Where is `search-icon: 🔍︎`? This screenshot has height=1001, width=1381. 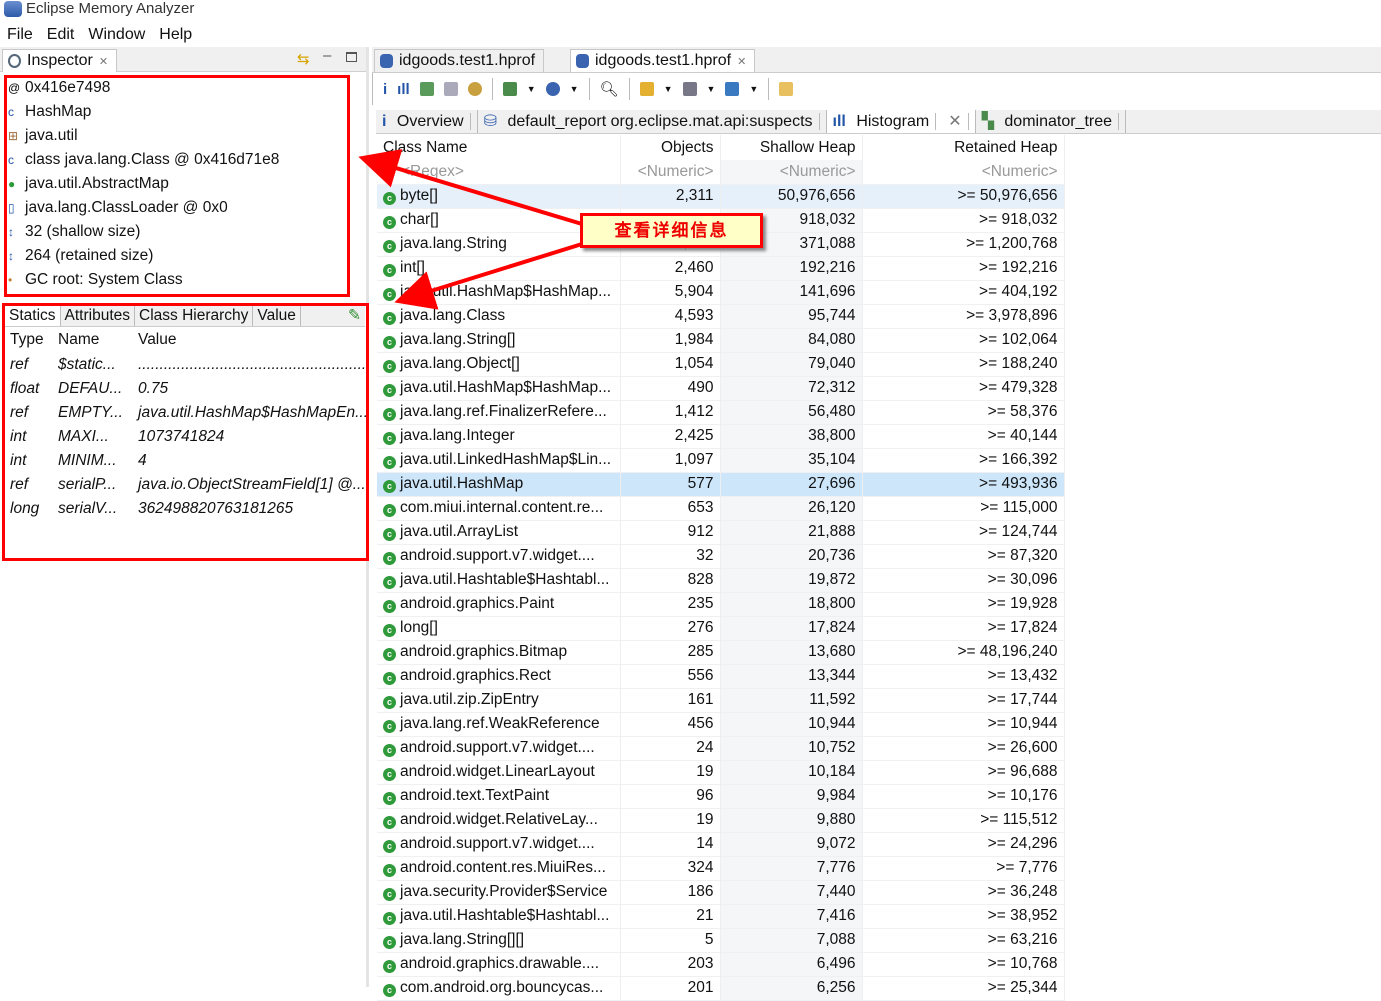
search-icon: 🔍︎ is located at coordinates (609, 89).